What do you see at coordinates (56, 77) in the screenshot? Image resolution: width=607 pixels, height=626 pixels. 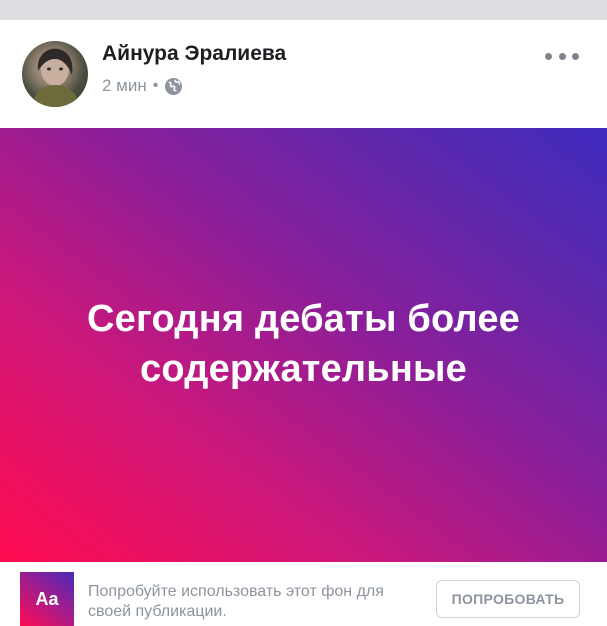 I see `avatar-photo` at bounding box center [56, 77].